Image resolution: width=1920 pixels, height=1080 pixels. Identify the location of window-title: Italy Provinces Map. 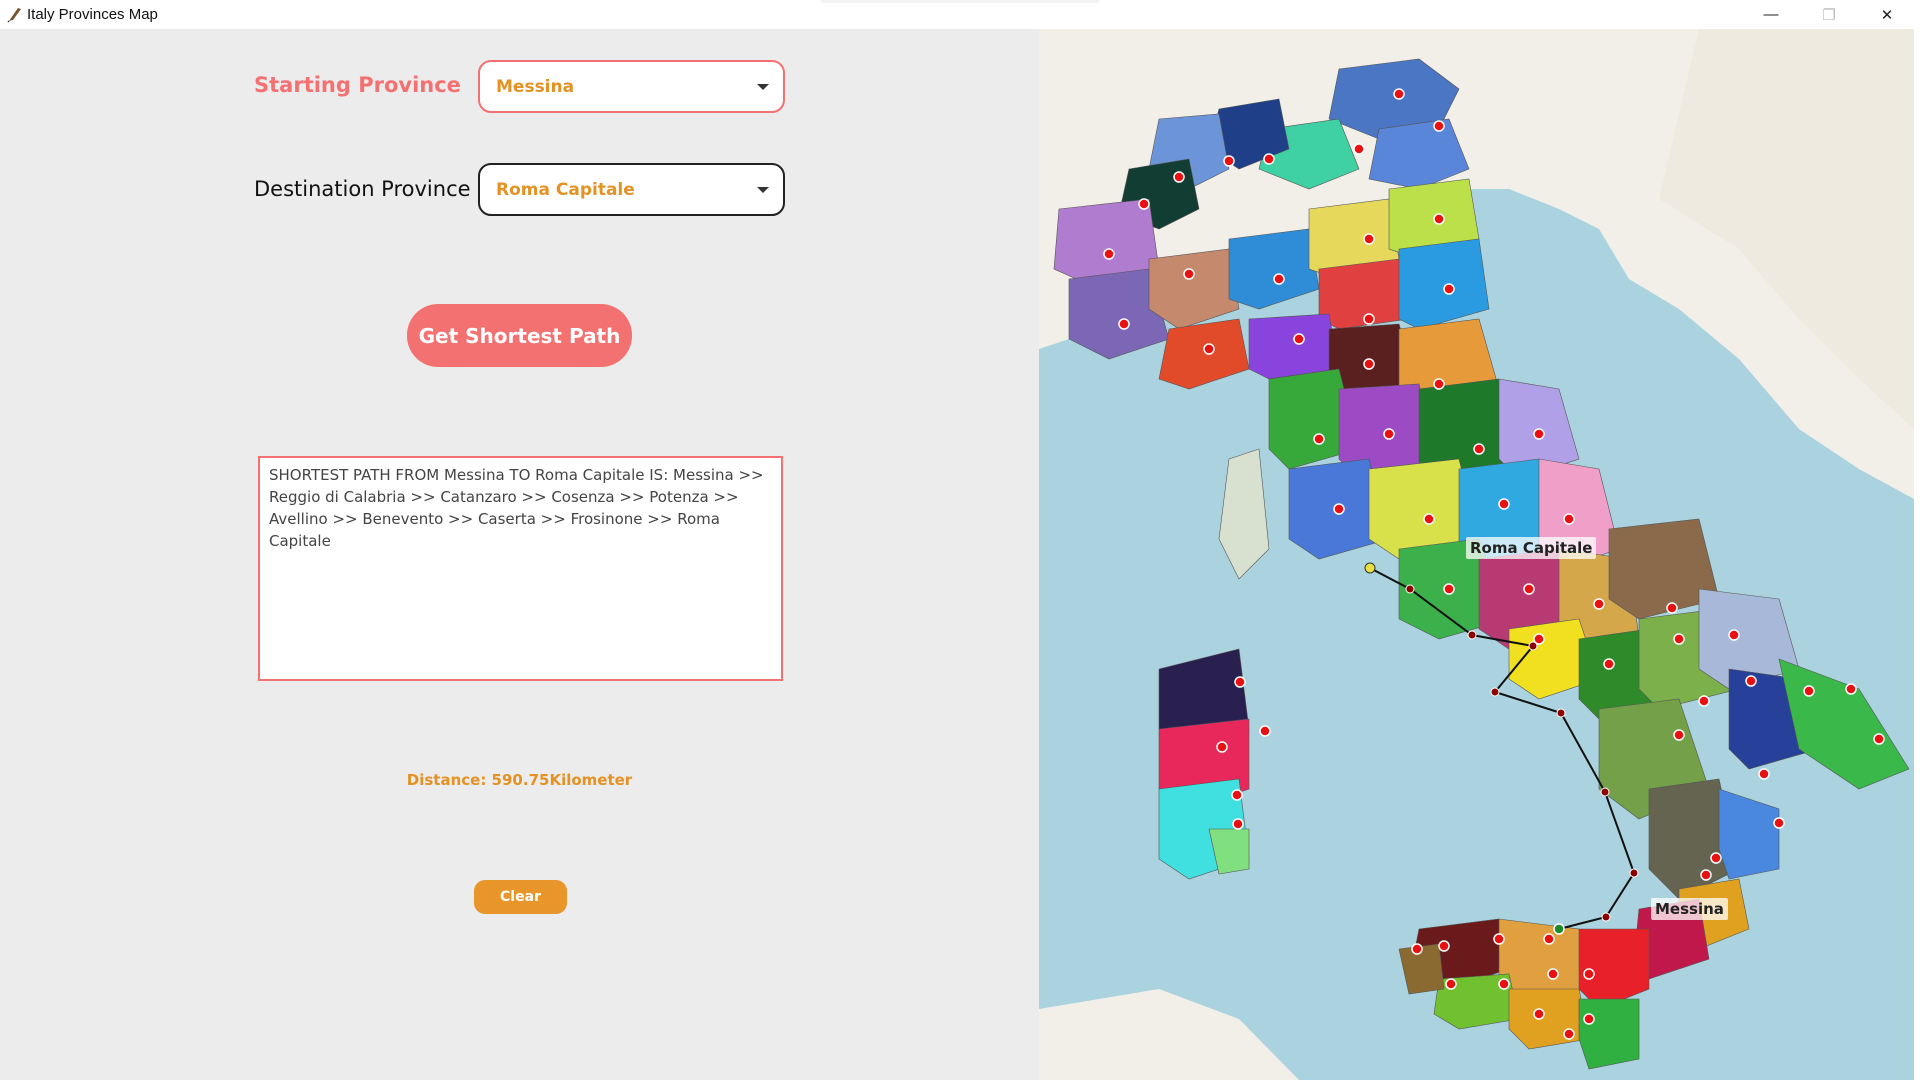
(92, 14).